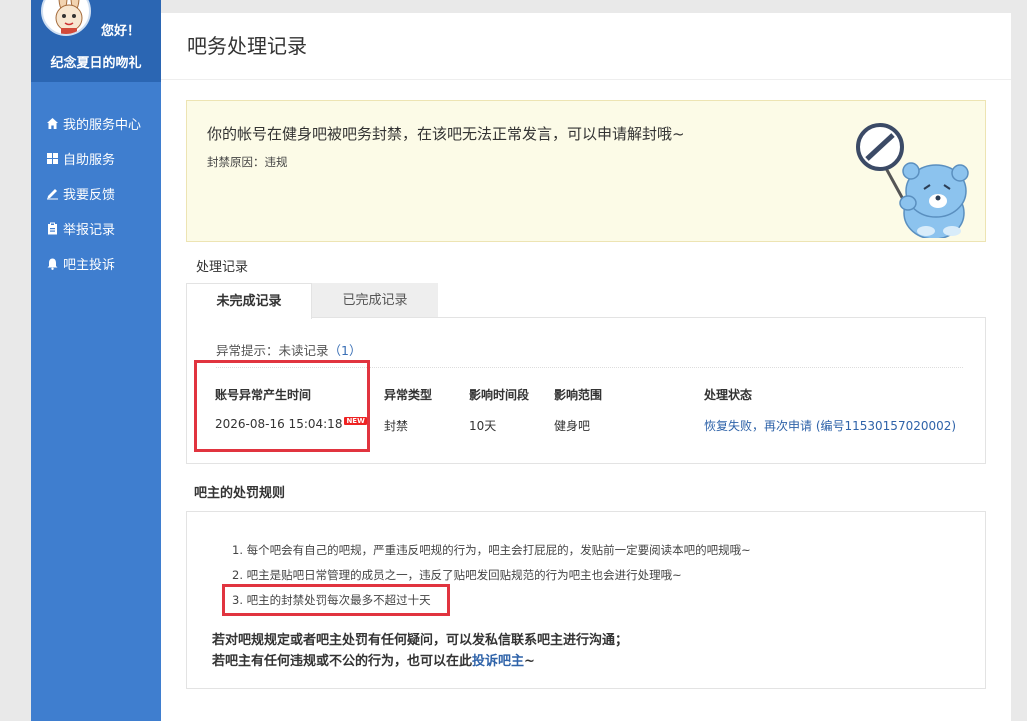 The image size is (1027, 721). I want to click on sidebar-item-report-records: 举报记录, so click(96, 228).